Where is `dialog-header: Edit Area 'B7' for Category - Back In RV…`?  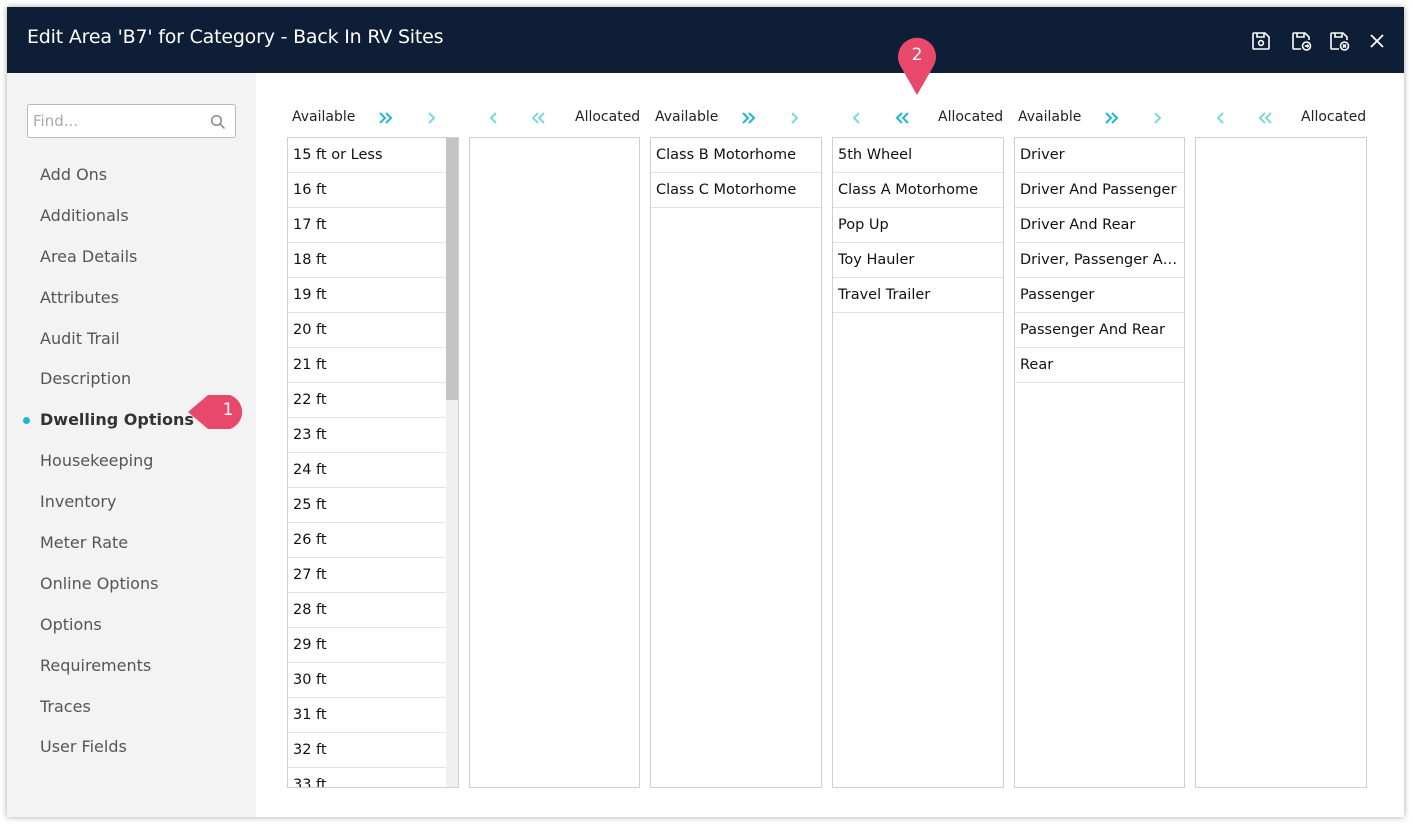
dialog-header: Edit Area 'B7' for Category - Back In RV… is located at coordinates (705, 40).